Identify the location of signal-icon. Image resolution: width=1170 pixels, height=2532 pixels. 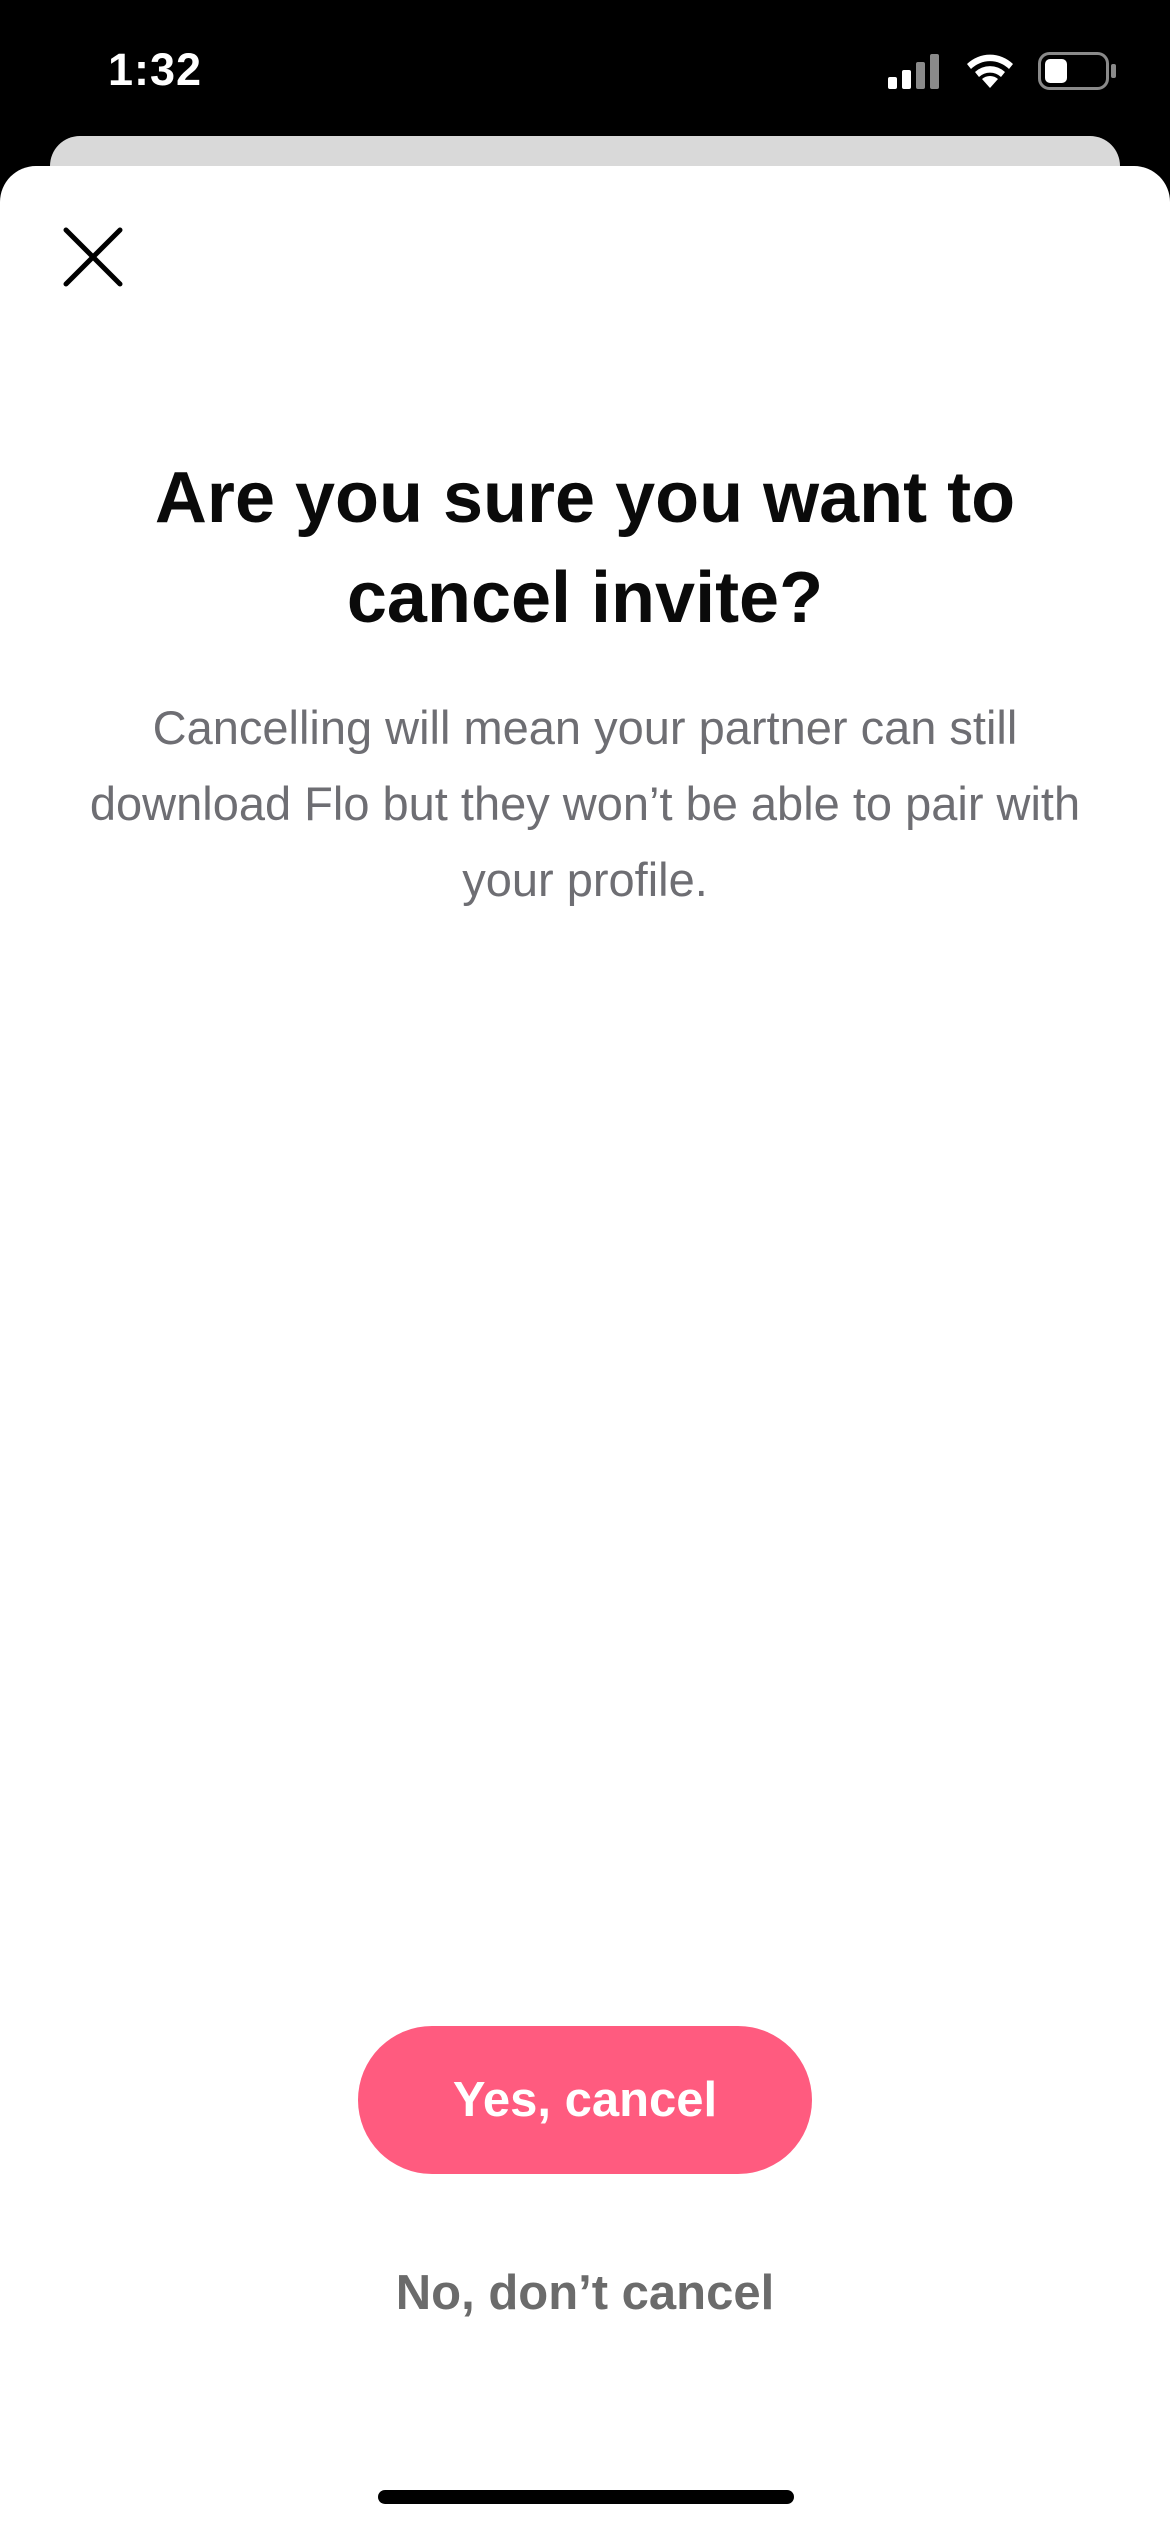
(913, 71).